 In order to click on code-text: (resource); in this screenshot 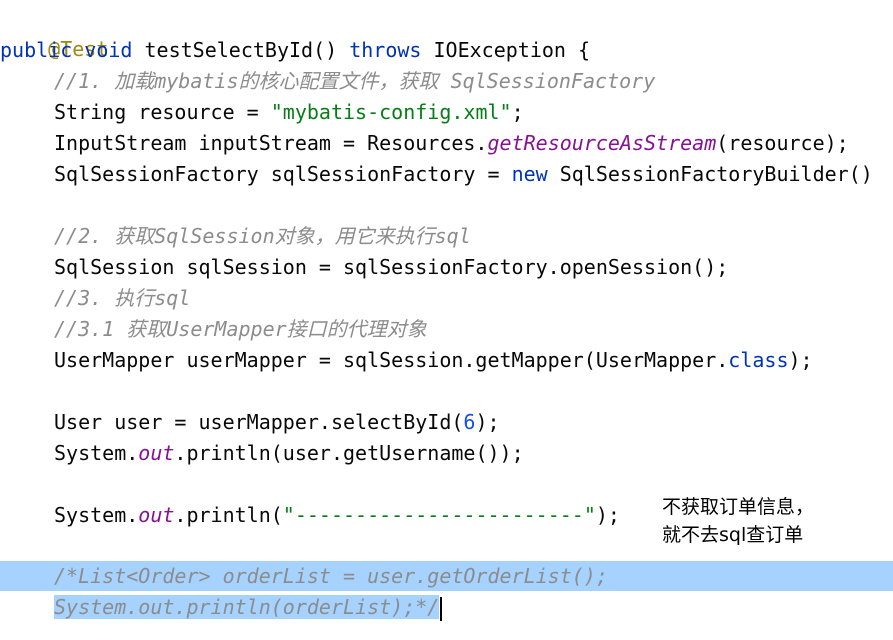, I will do `click(782, 143)`.